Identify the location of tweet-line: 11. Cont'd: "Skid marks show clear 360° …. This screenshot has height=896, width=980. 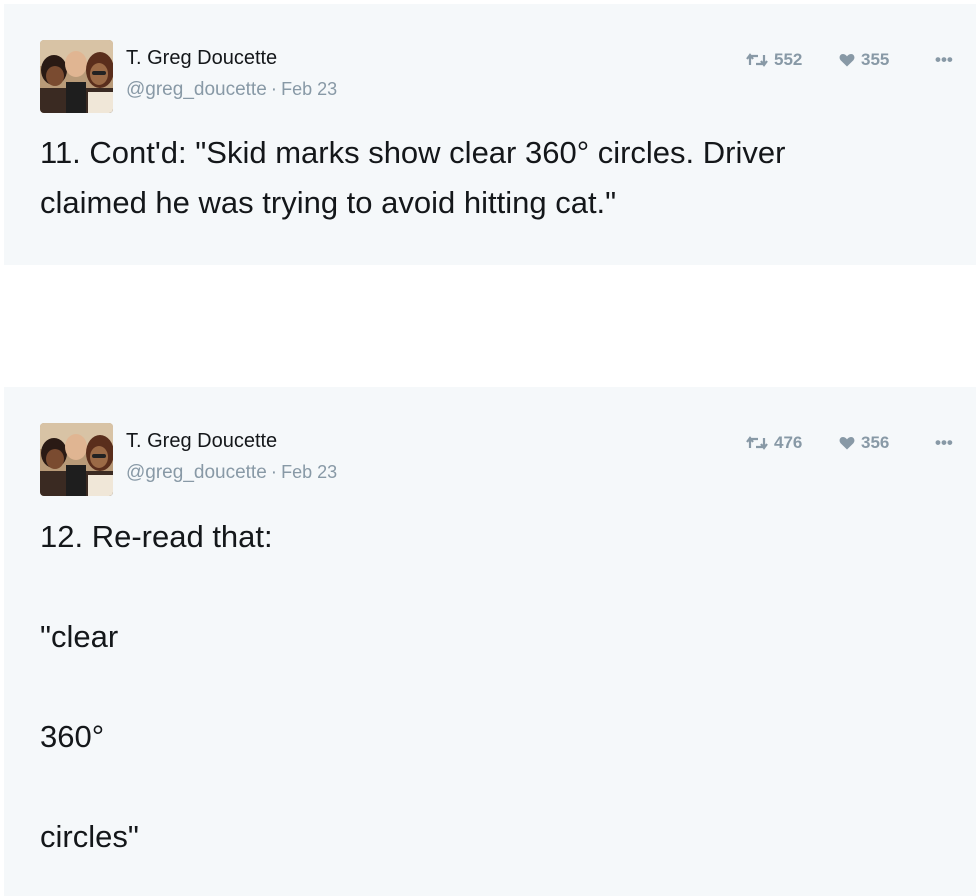
(413, 152).